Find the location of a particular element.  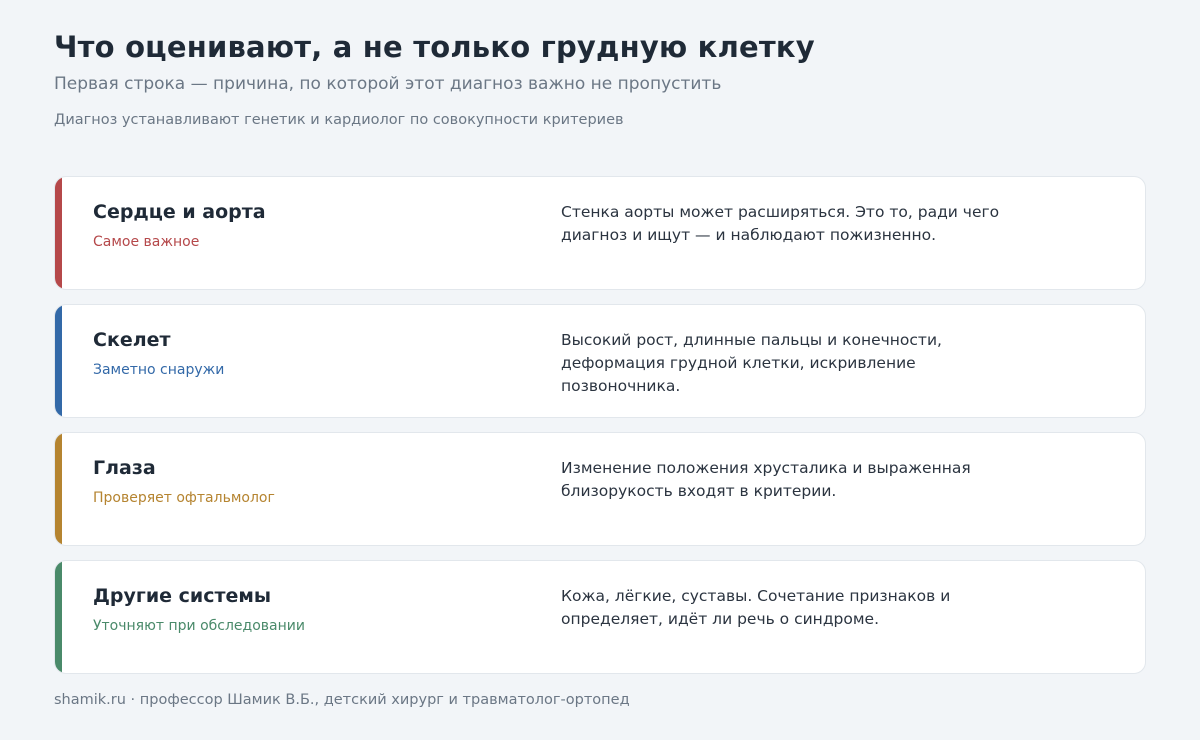

card-title: Другие системы is located at coordinates (182, 596).